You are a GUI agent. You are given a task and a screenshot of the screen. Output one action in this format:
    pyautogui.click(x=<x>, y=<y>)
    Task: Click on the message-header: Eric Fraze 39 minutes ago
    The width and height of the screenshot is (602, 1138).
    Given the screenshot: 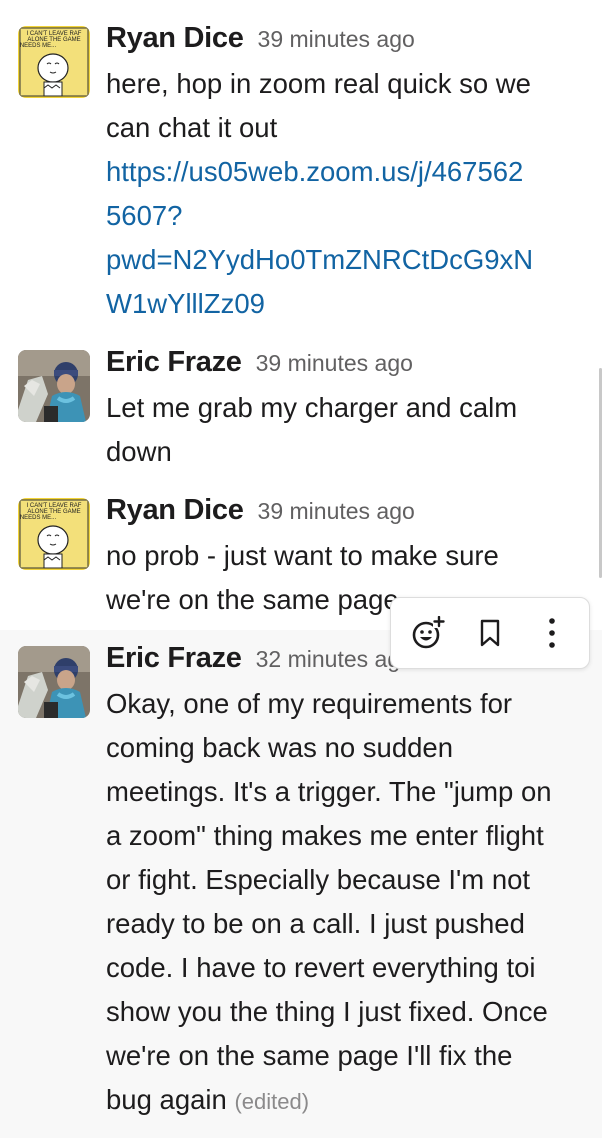 What is the action you would take?
    pyautogui.click(x=346, y=366)
    